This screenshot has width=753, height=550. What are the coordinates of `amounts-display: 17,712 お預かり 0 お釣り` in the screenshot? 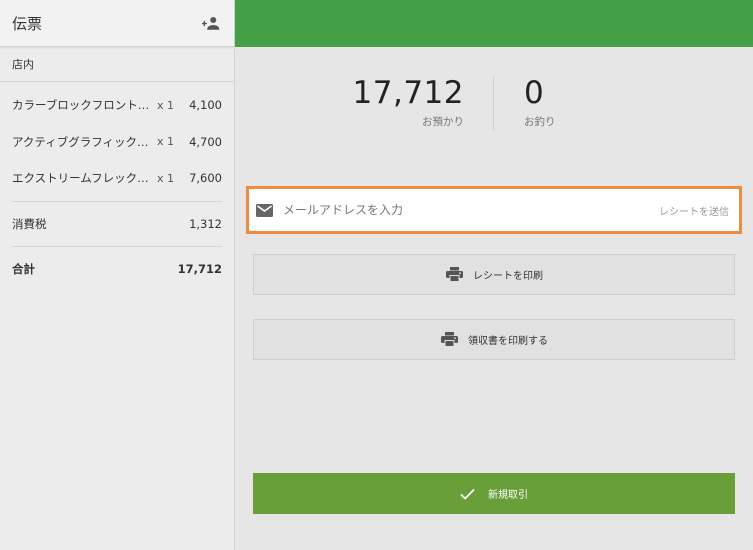 It's located at (494, 102).